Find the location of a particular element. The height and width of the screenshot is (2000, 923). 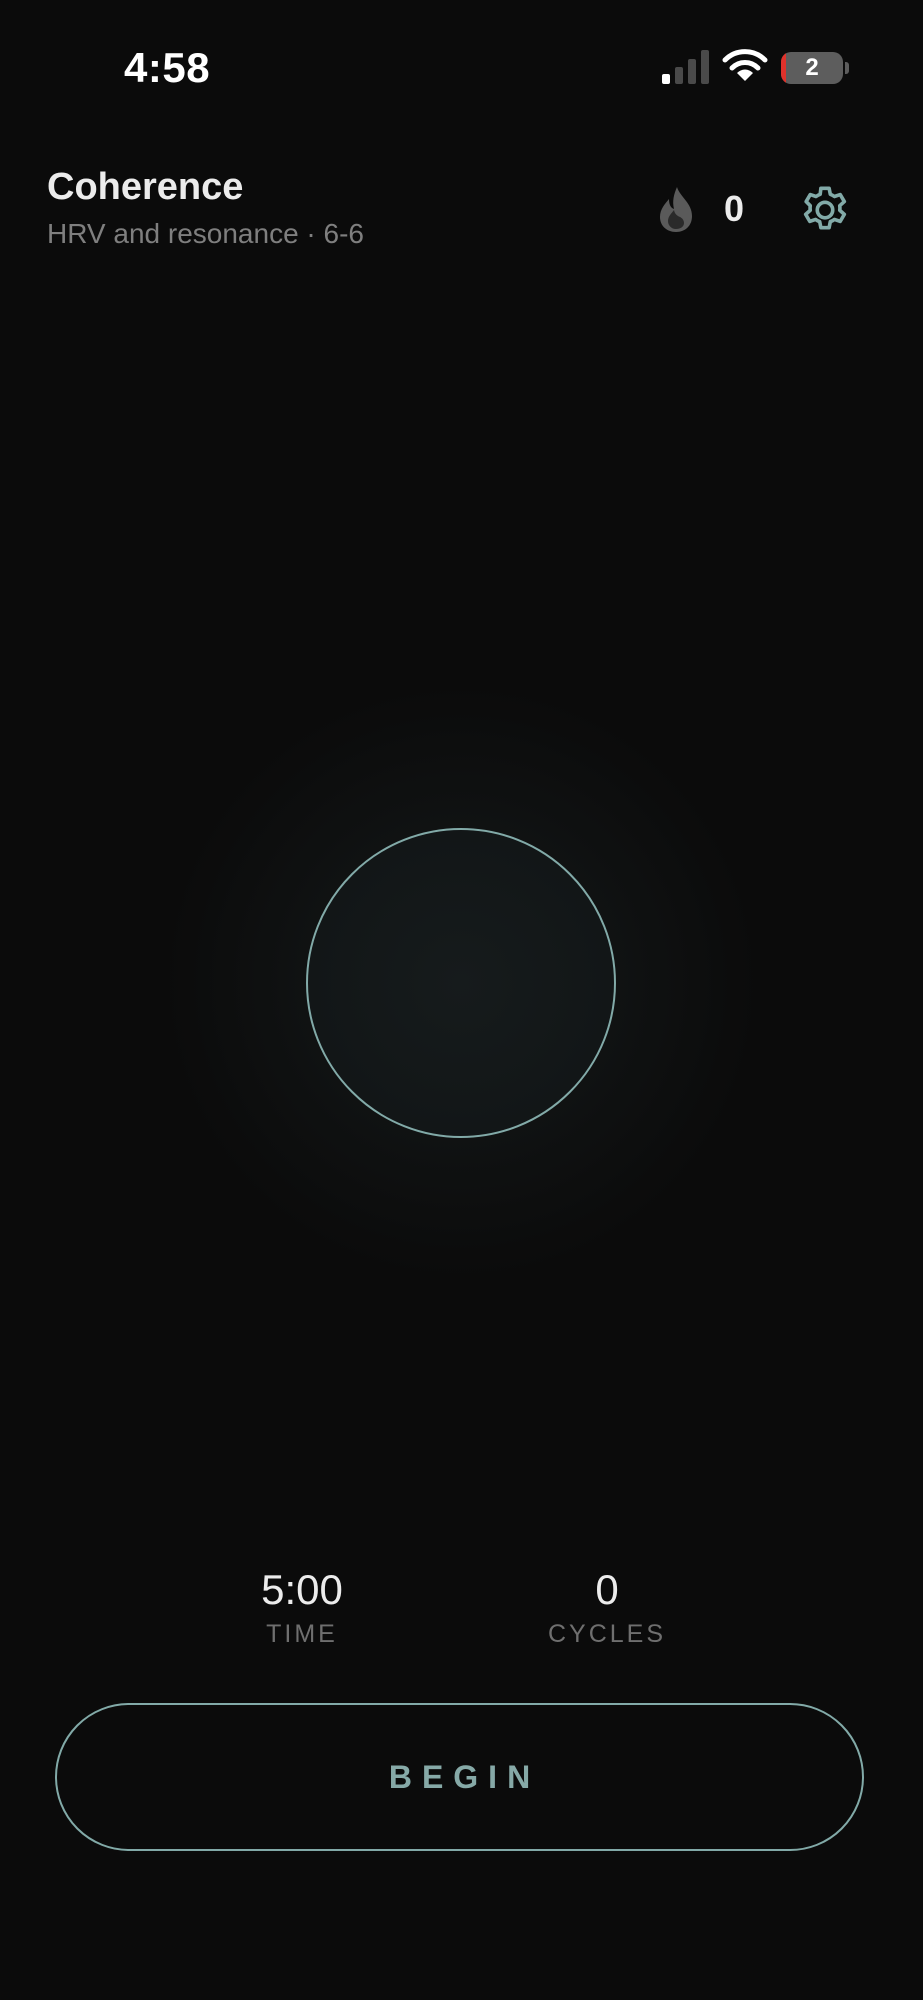

time-value: 5:00 is located at coordinates (302, 1589).